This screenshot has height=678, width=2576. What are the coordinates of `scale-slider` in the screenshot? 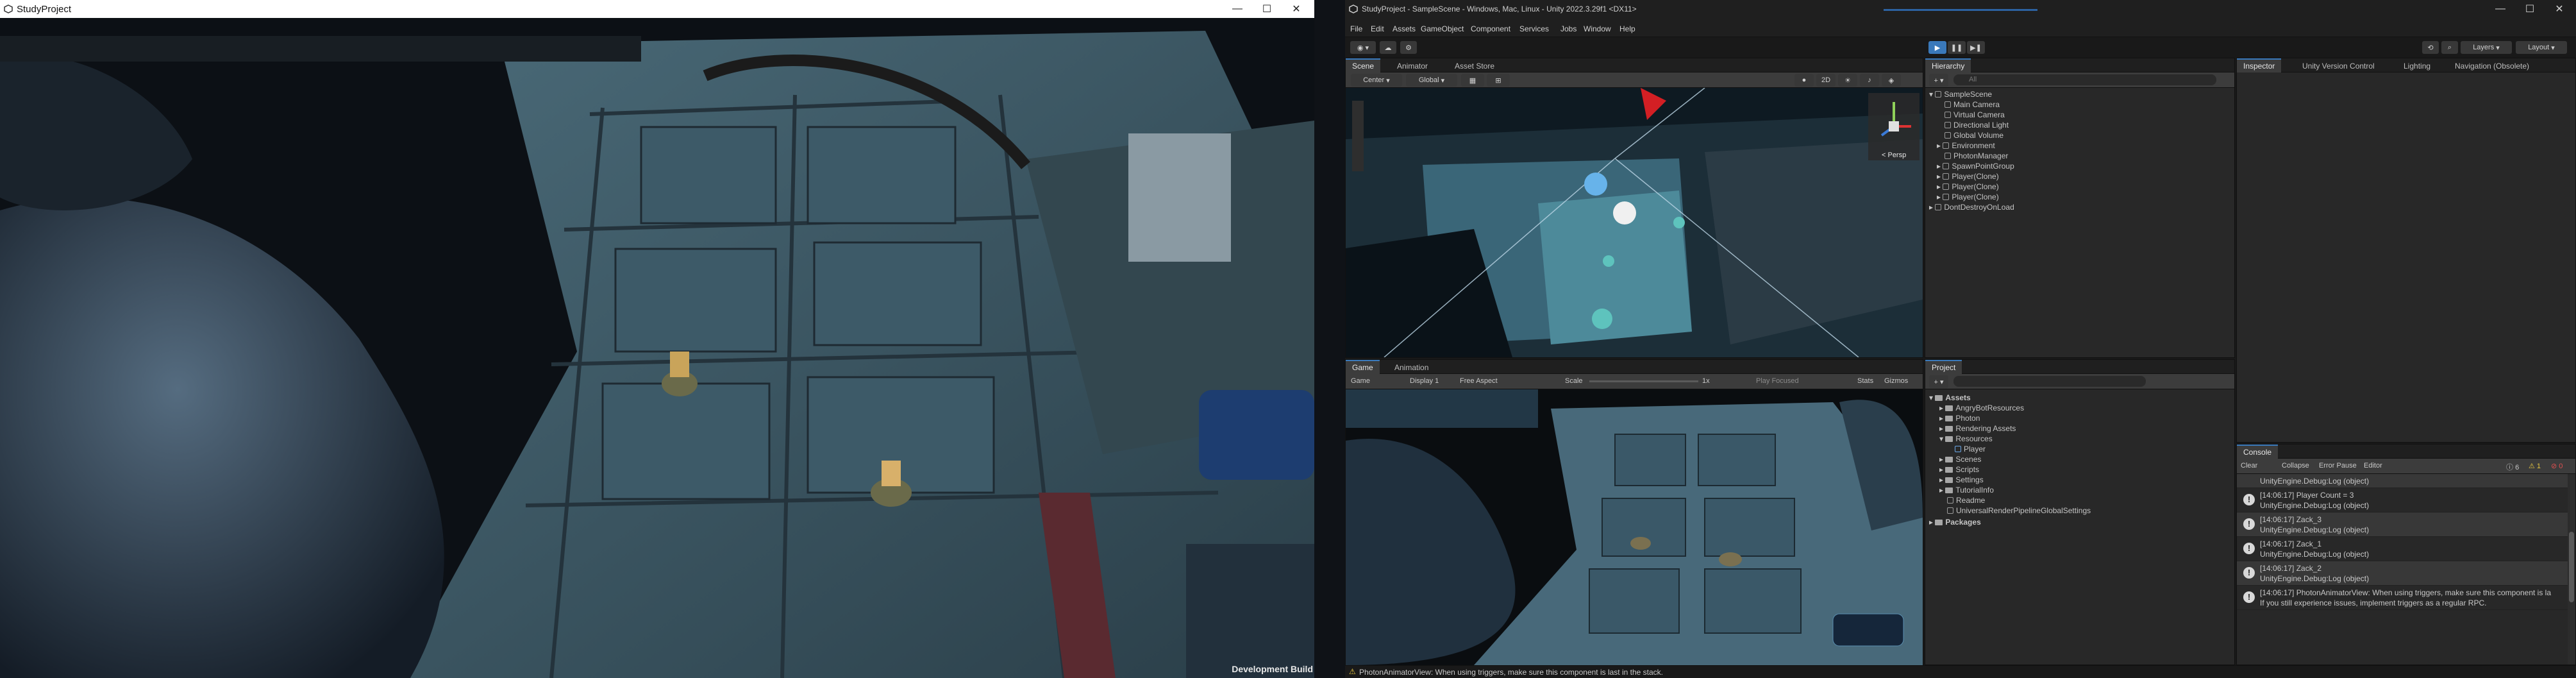 It's located at (1643, 381).